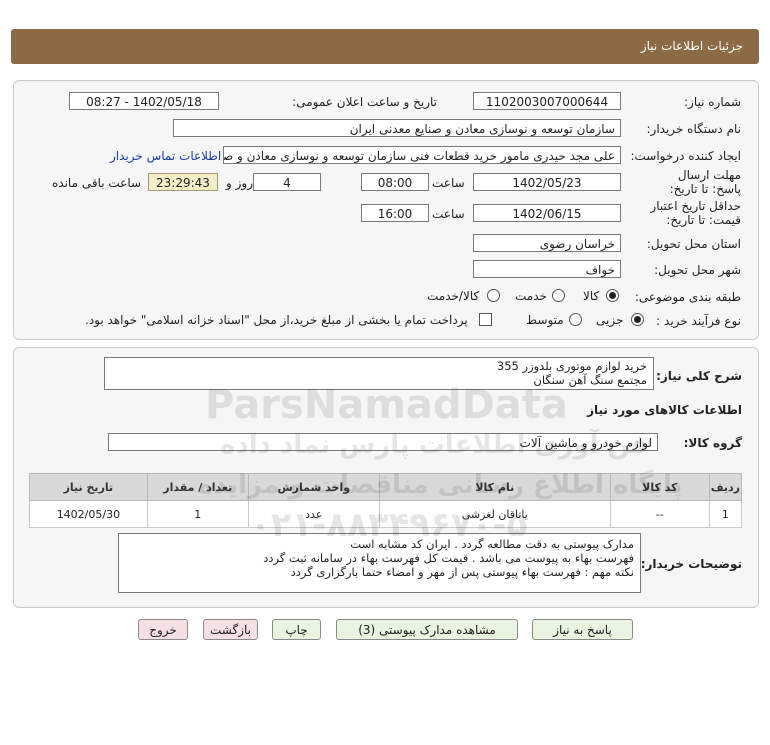  Describe the element at coordinates (725, 487) in the screenshot. I see `col-row: ردیف` at that location.